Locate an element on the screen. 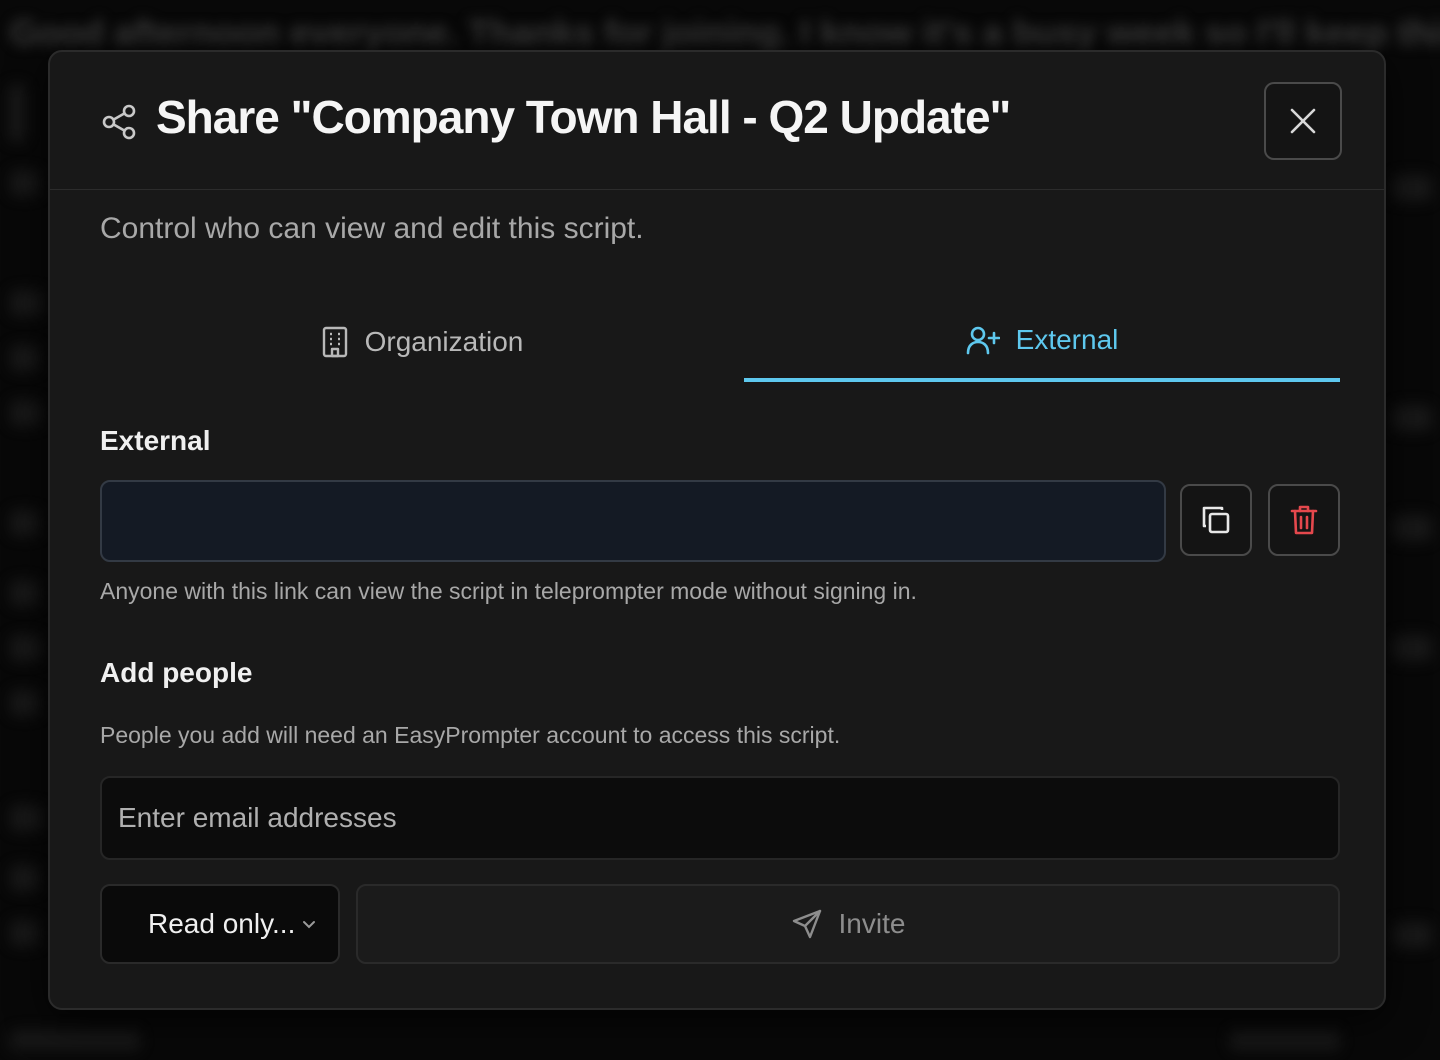 This screenshot has height=1060, width=1440. send-icon is located at coordinates (806, 924).